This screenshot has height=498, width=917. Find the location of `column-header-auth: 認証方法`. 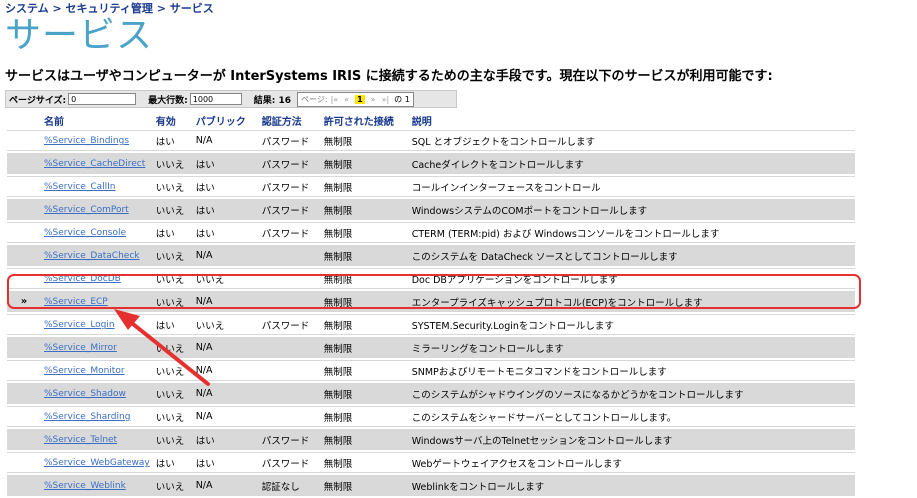

column-header-auth: 認証方法 is located at coordinates (290, 120).